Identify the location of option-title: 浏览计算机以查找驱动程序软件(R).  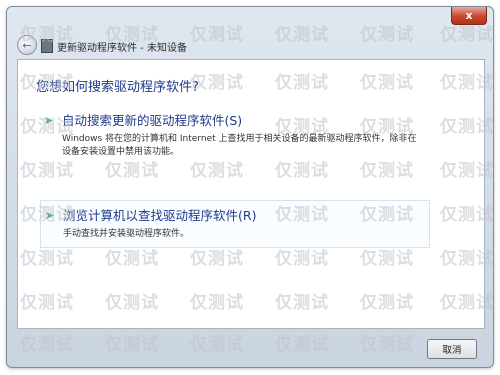
(160, 215).